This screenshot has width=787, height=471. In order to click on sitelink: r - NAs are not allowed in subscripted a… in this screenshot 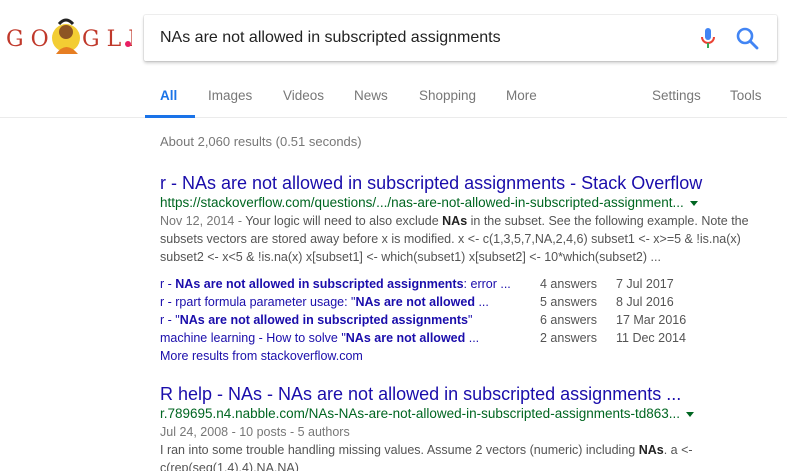, I will do `click(335, 284)`.